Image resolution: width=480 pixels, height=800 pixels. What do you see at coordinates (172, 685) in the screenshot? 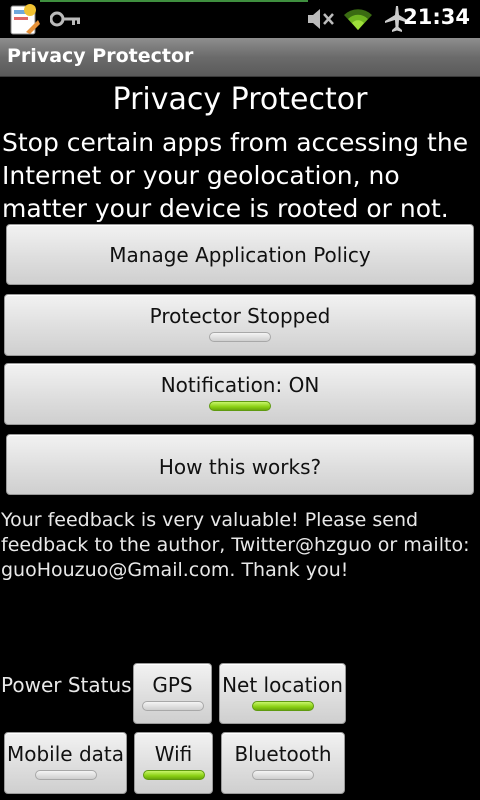
I see `gps-toggle-label: GPS` at bounding box center [172, 685].